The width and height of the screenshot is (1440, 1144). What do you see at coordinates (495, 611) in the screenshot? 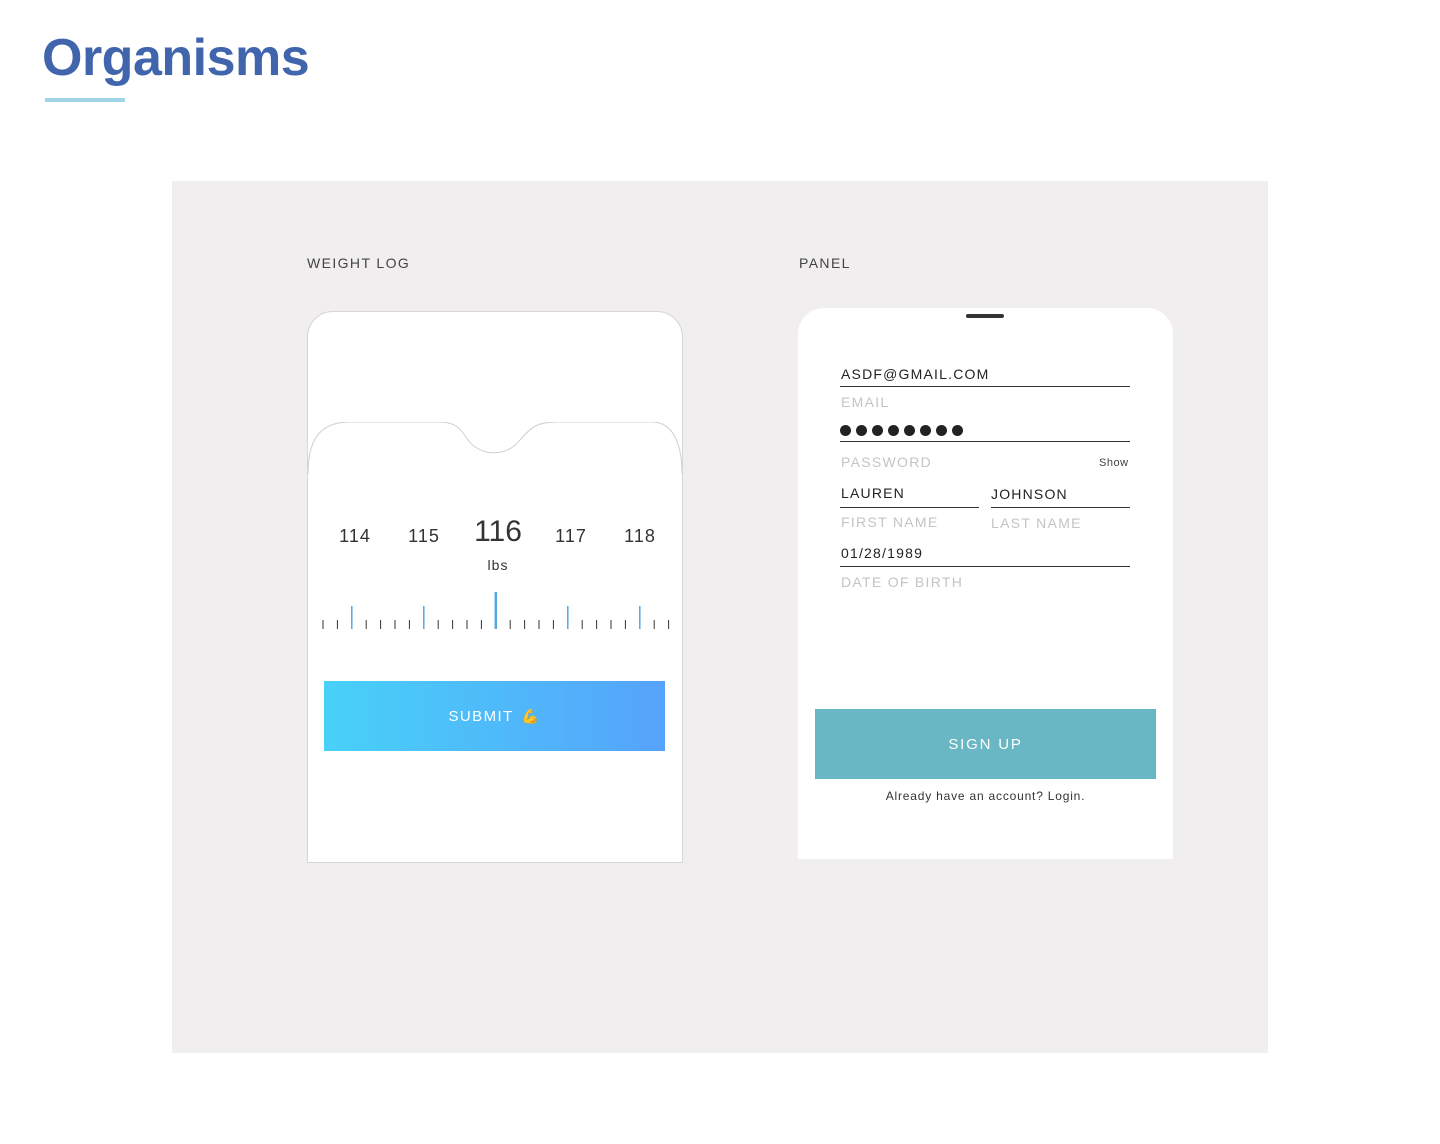
I see `weight-ruler-slider` at bounding box center [495, 611].